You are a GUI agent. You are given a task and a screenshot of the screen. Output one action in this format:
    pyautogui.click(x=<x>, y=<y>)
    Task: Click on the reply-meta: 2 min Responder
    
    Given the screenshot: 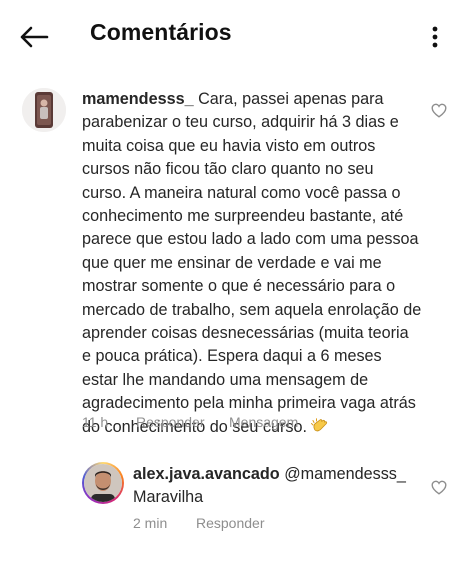 What is the action you would take?
    pyautogui.click(x=199, y=523)
    